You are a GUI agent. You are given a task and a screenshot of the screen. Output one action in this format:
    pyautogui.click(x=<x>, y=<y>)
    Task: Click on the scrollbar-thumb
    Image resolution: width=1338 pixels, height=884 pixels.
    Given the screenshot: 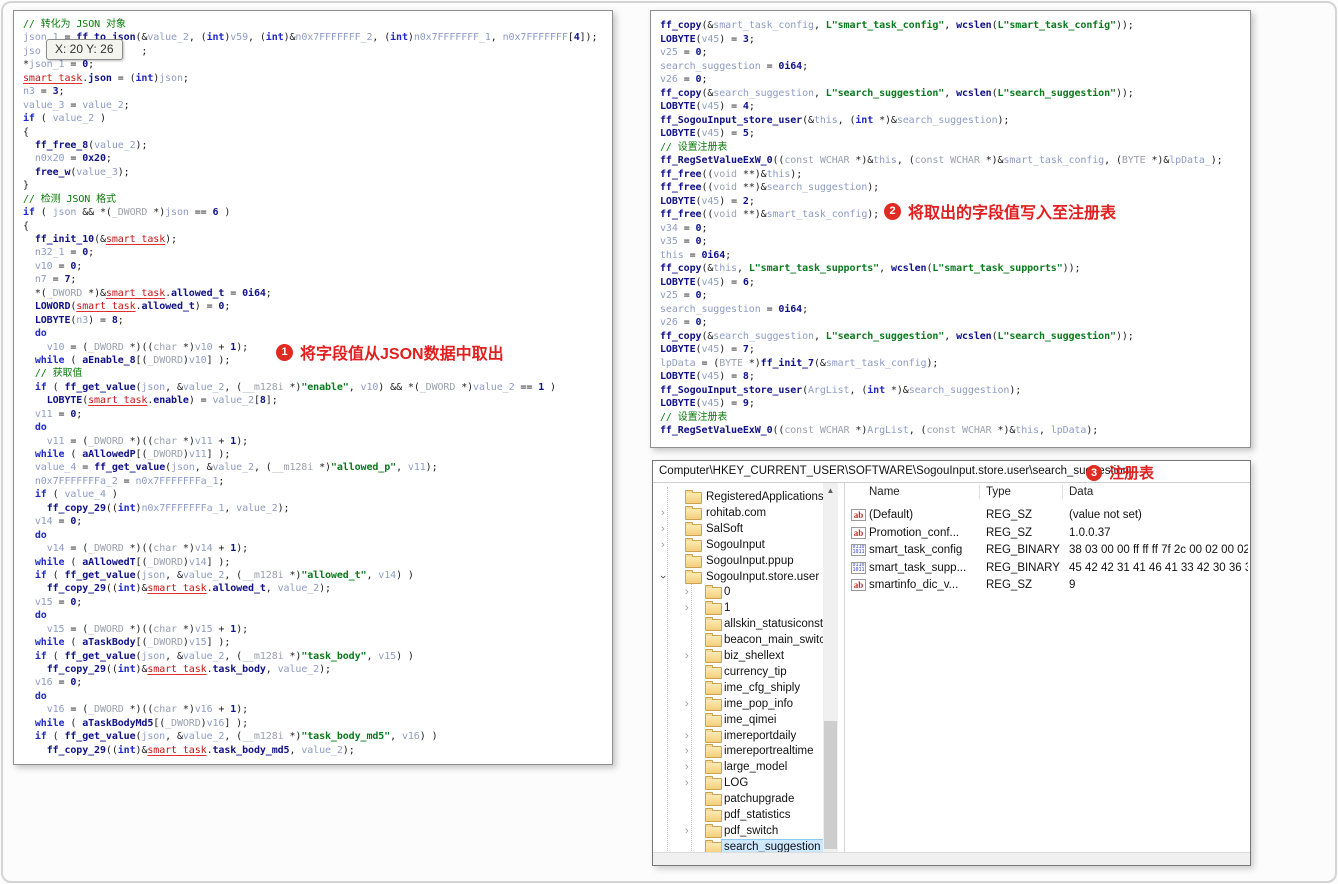 What is the action you would take?
    pyautogui.click(x=830, y=785)
    